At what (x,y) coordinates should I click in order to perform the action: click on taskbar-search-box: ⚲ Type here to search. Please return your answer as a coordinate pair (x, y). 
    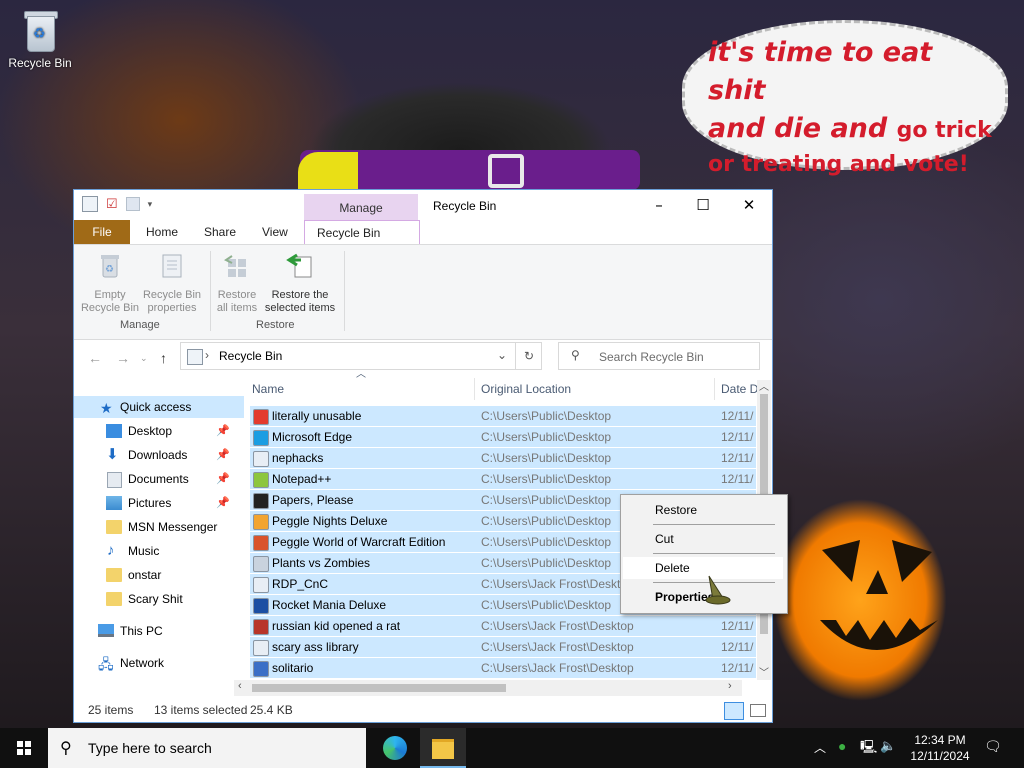
    Looking at the image, I should click on (207, 748).